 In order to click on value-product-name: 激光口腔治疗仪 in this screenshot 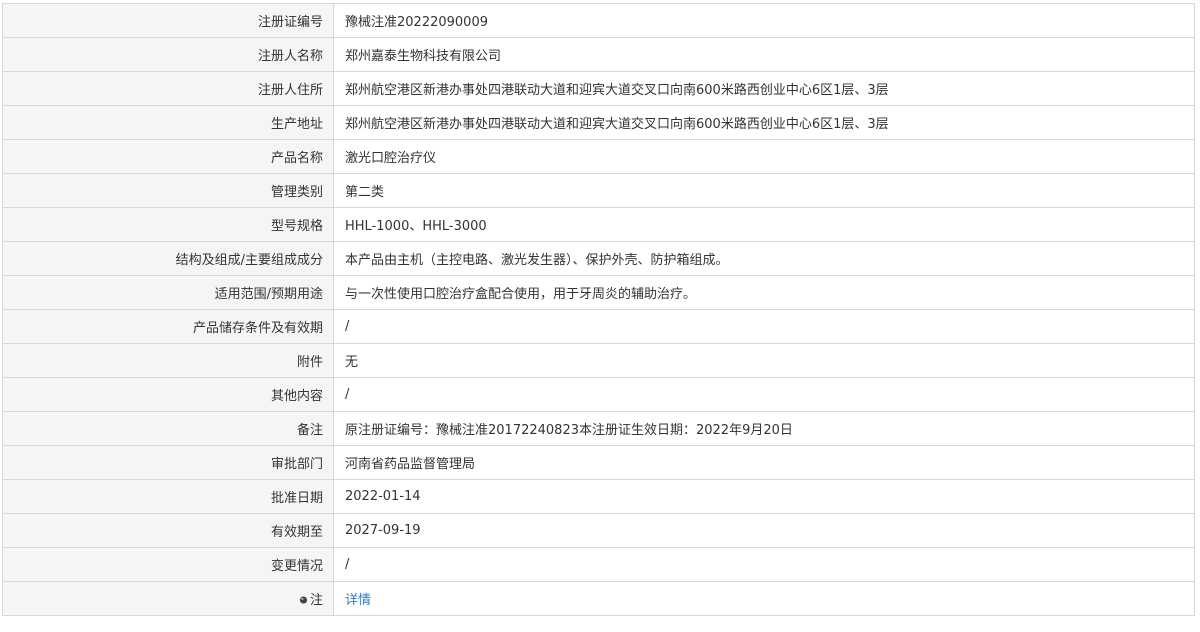, I will do `click(764, 156)`.